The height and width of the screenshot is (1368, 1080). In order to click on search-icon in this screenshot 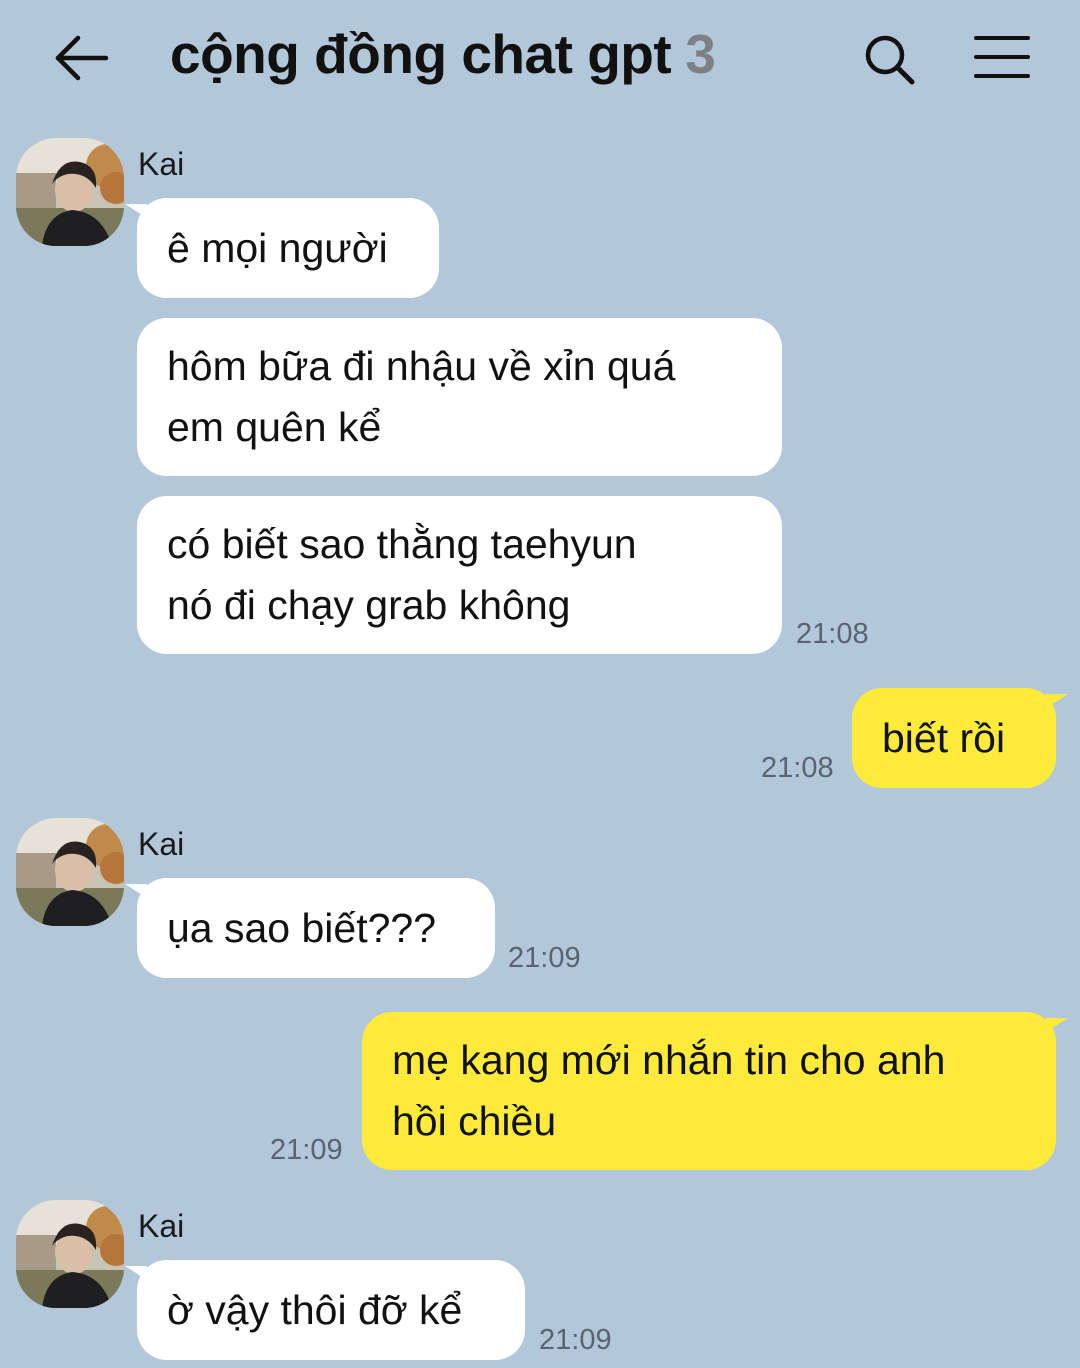, I will do `click(890, 60)`.